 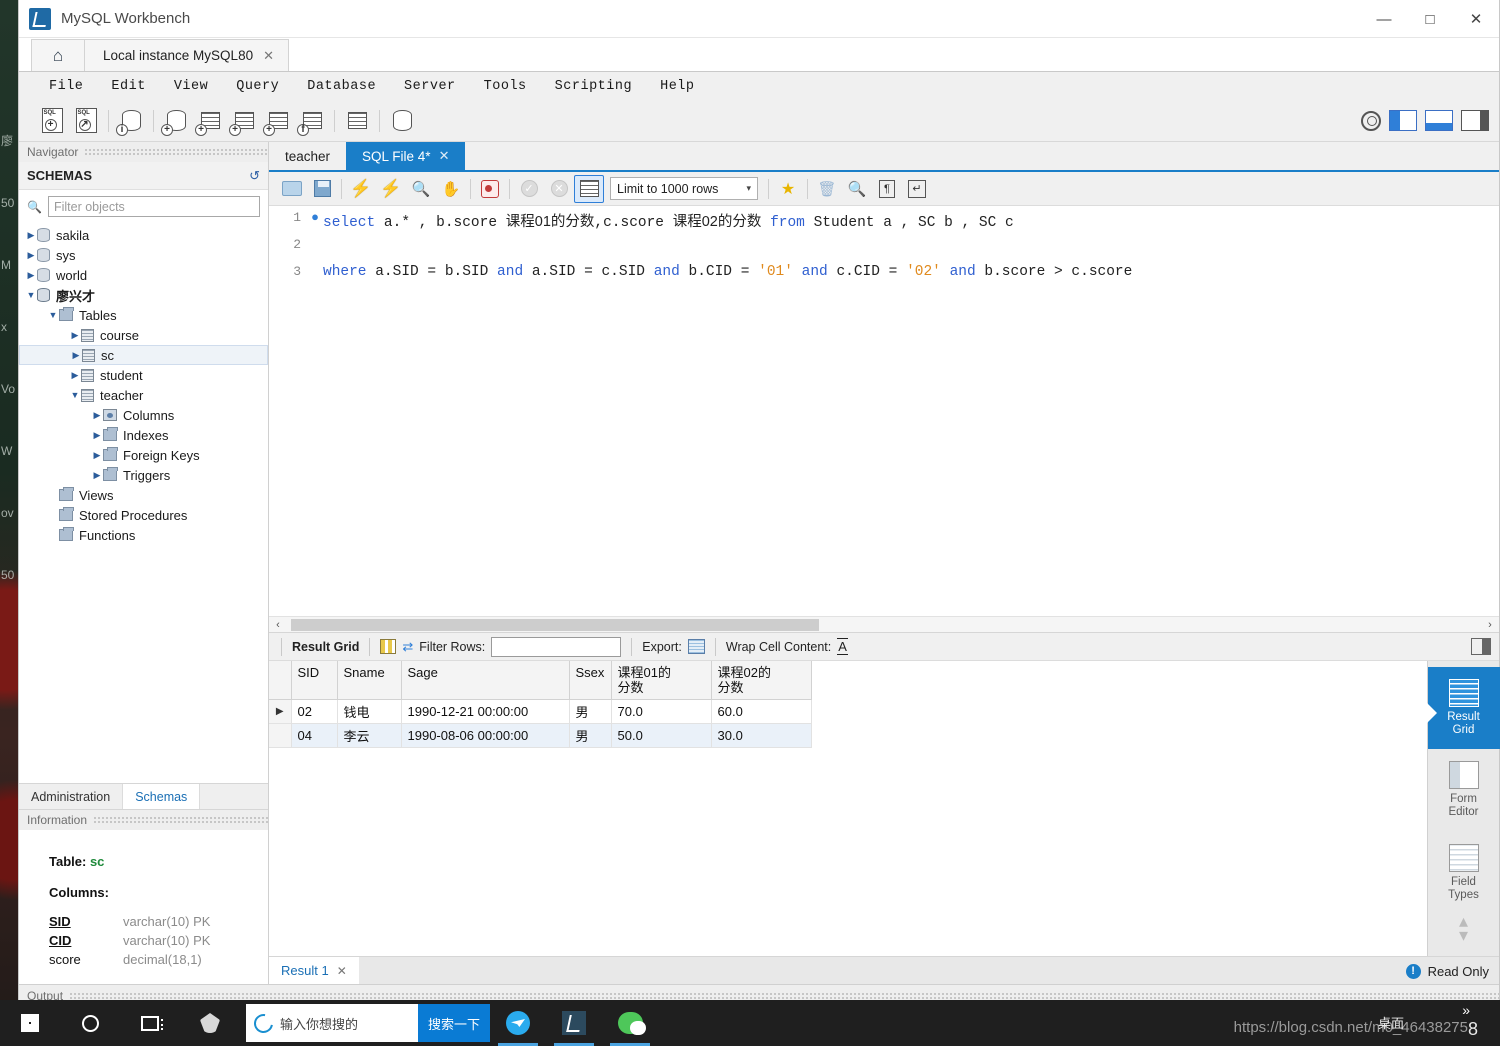 What do you see at coordinates (485, 735) in the screenshot?
I see `table-cell: 1990-08-06 00:00:00` at bounding box center [485, 735].